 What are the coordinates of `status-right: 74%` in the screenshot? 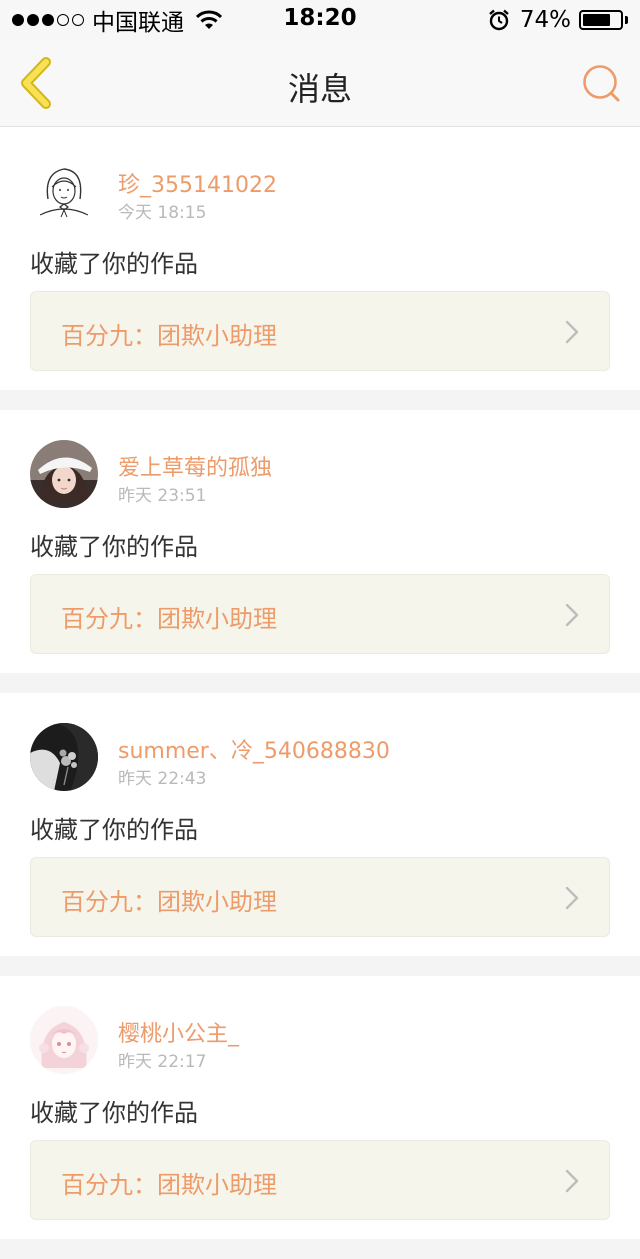 It's located at (558, 20).